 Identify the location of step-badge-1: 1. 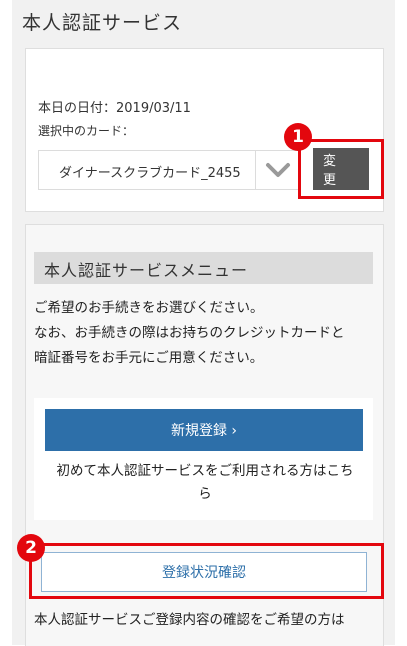
(298, 137).